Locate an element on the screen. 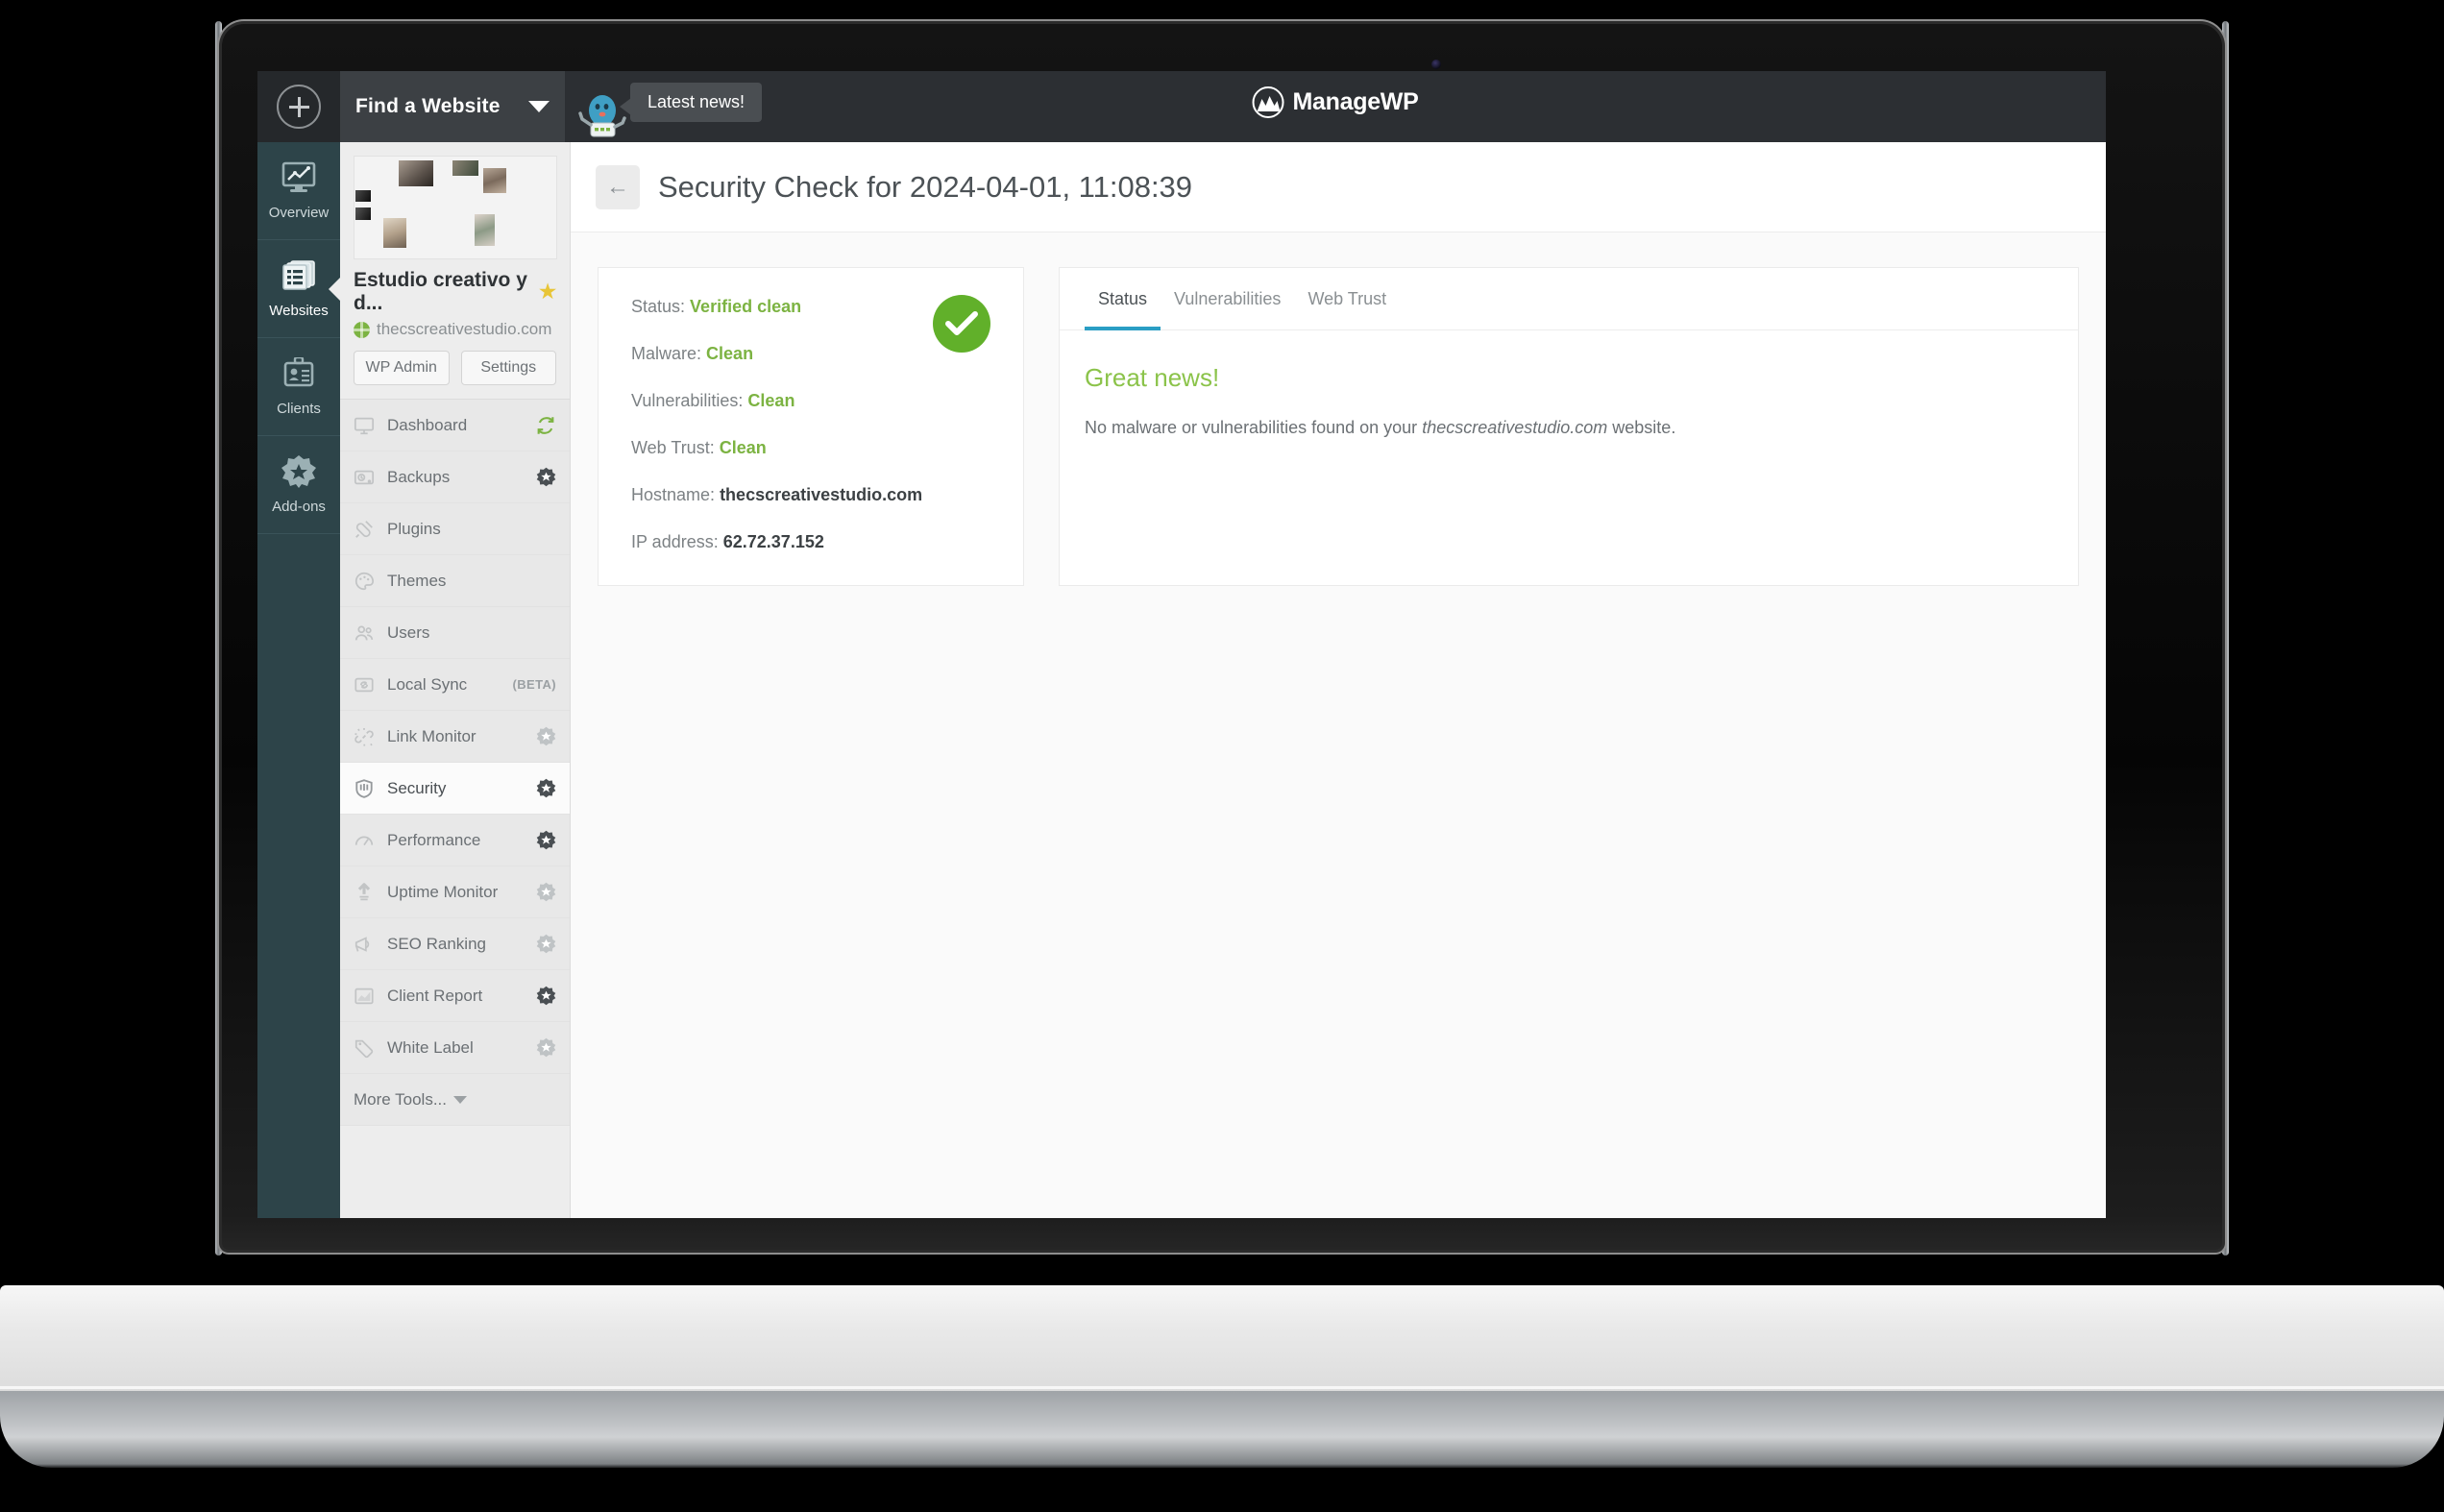  chevron-down-icon is located at coordinates (539, 106).